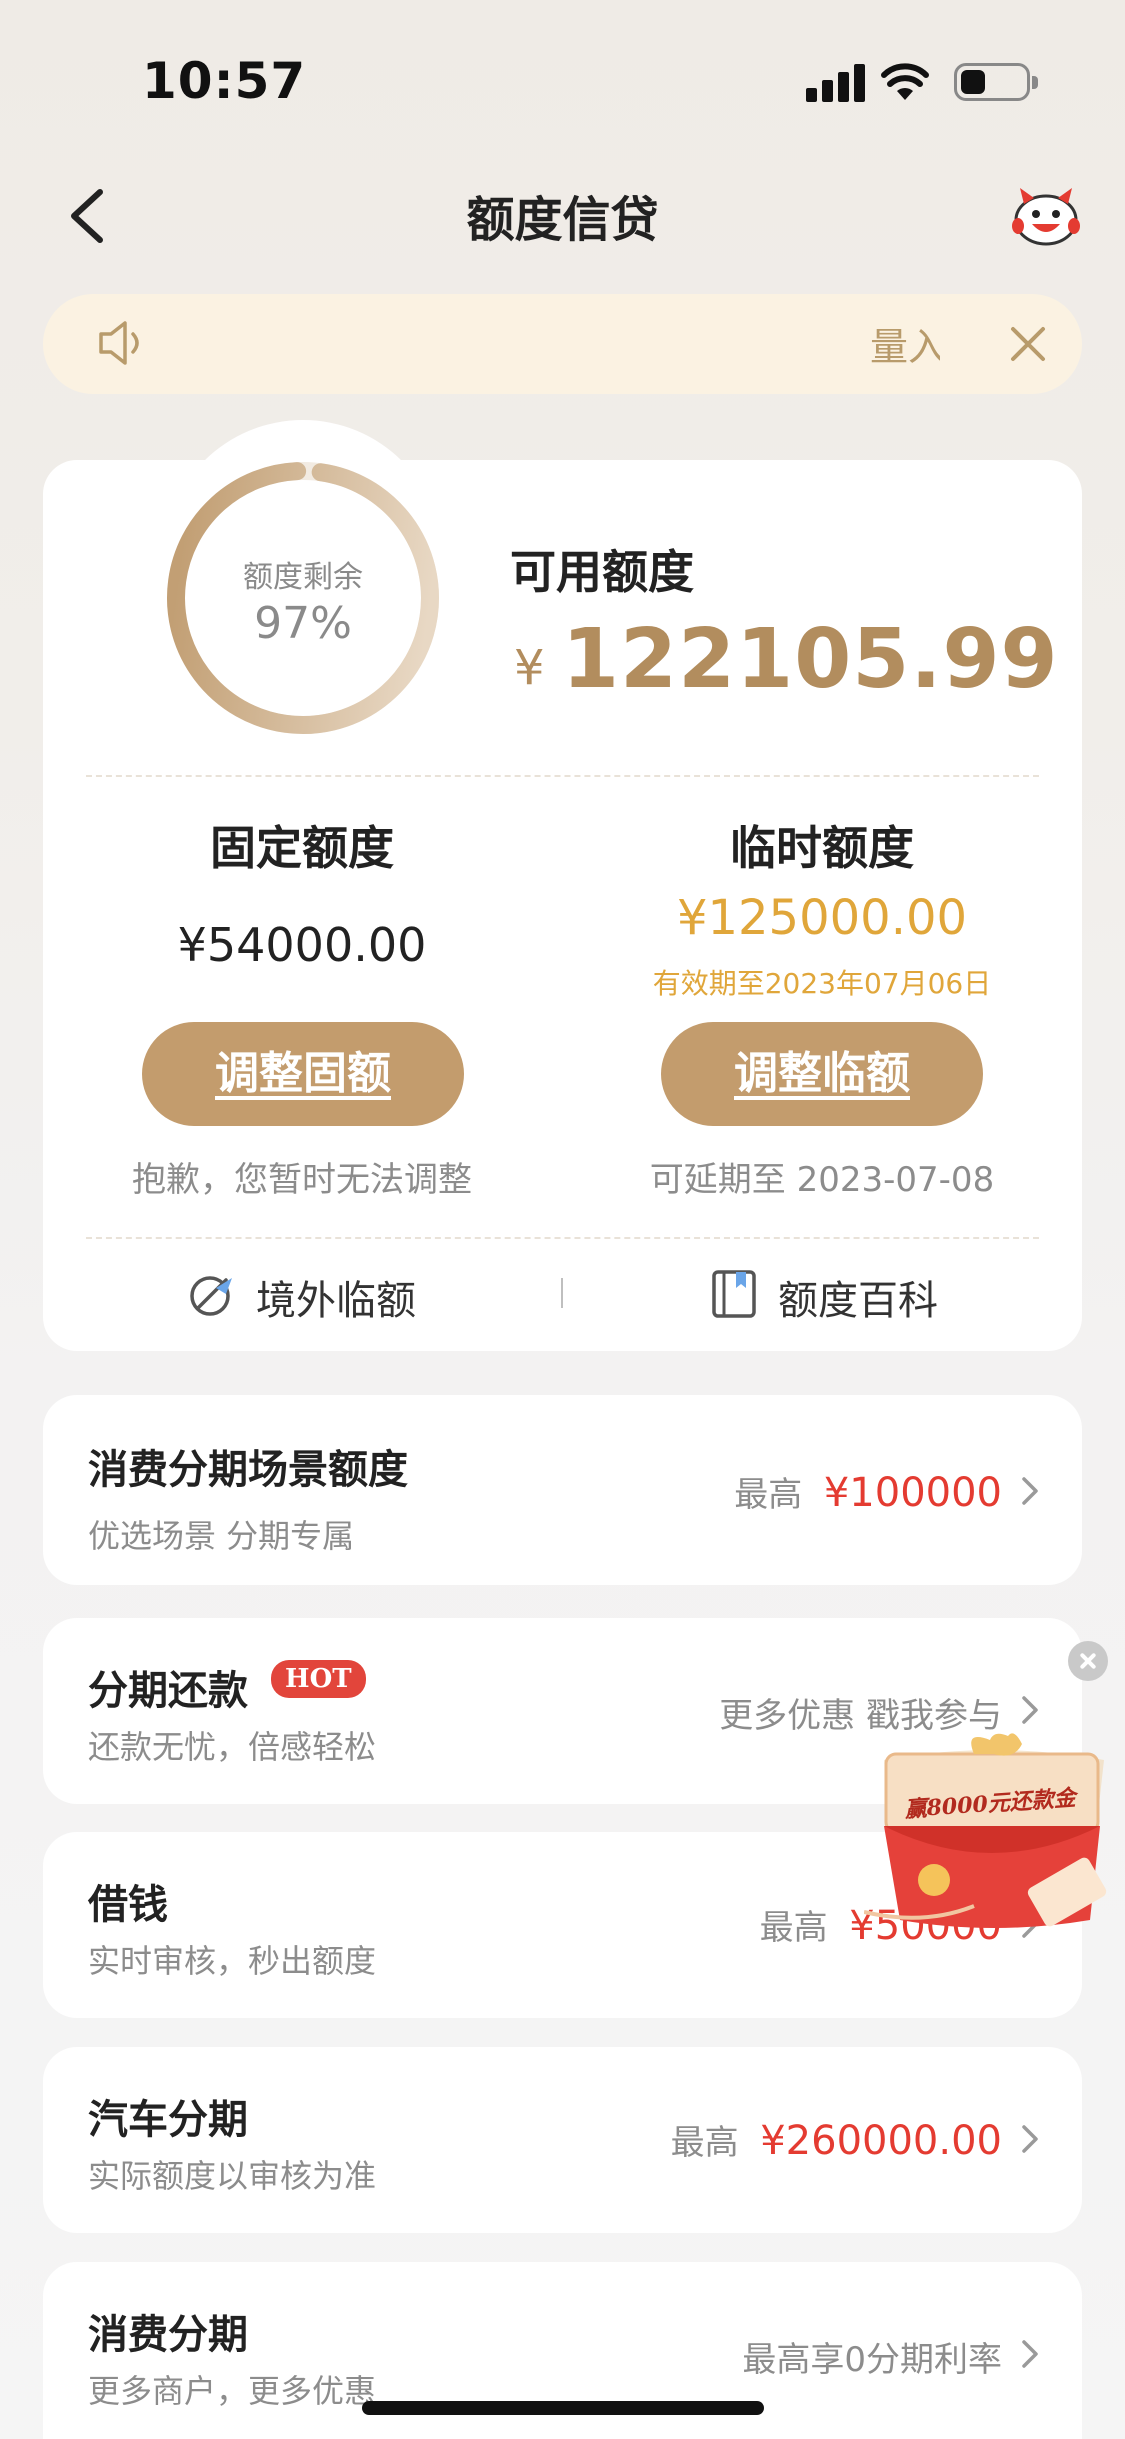 The width and height of the screenshot is (1125, 2439). I want to click on list-item-title: 汽车分期, so click(168, 2120).